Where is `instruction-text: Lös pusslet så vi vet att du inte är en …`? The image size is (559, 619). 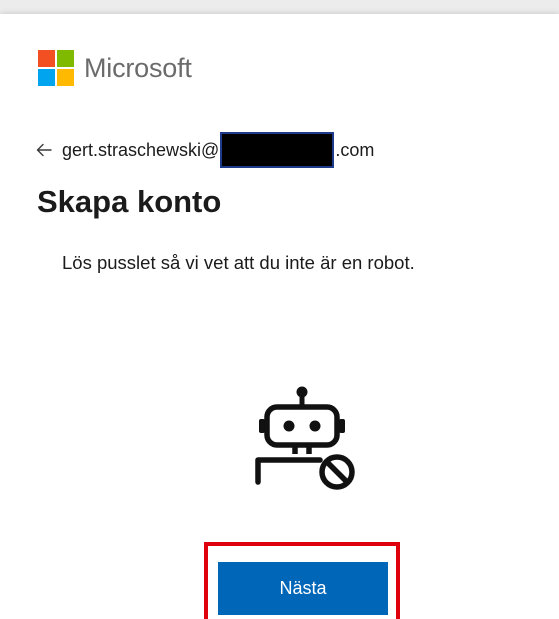 instruction-text: Lös pusslet så vi vet att du inte är en … is located at coordinates (238, 262).